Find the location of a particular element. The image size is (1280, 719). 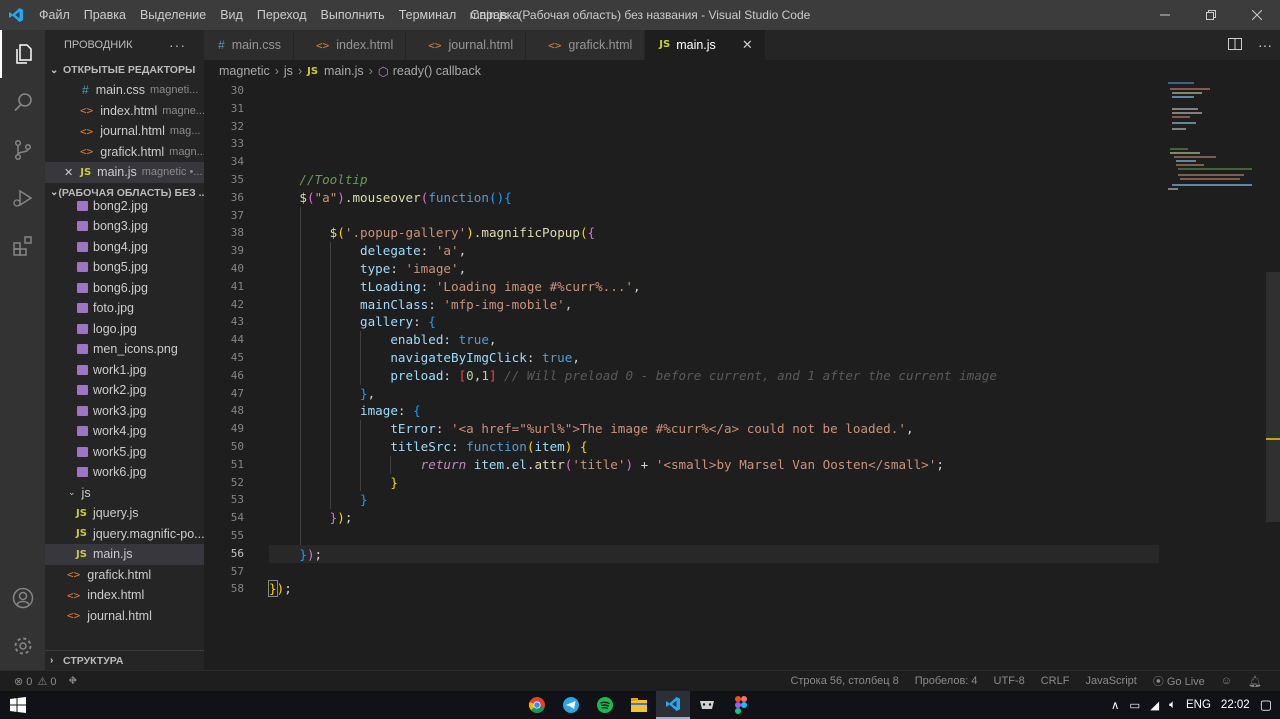

tab-main-css: # main.css is located at coordinates (249, 45).